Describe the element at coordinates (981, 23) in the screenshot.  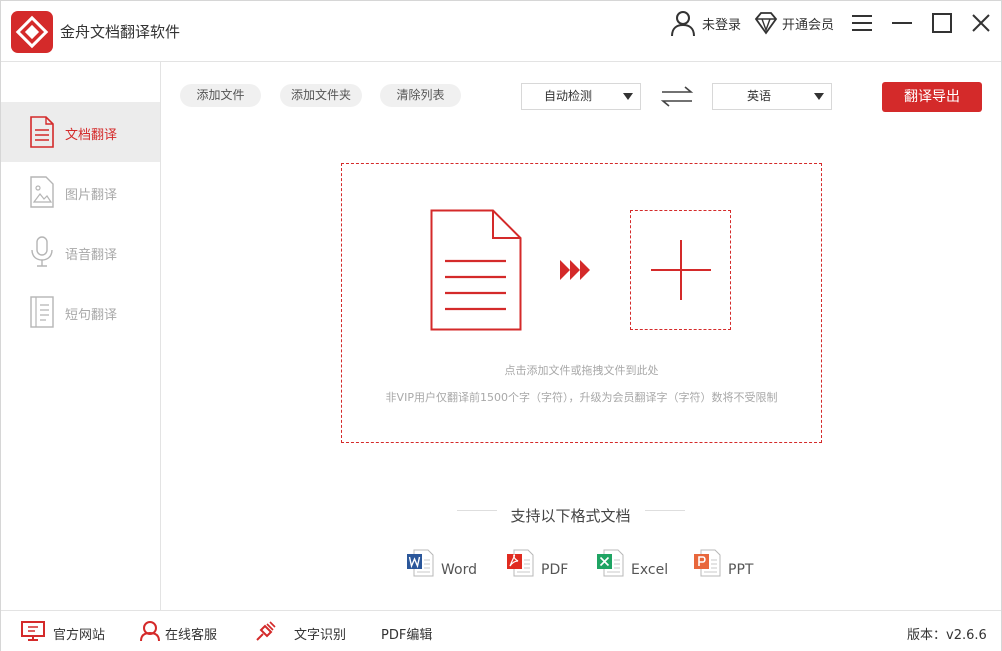
I see `close-icon` at that location.